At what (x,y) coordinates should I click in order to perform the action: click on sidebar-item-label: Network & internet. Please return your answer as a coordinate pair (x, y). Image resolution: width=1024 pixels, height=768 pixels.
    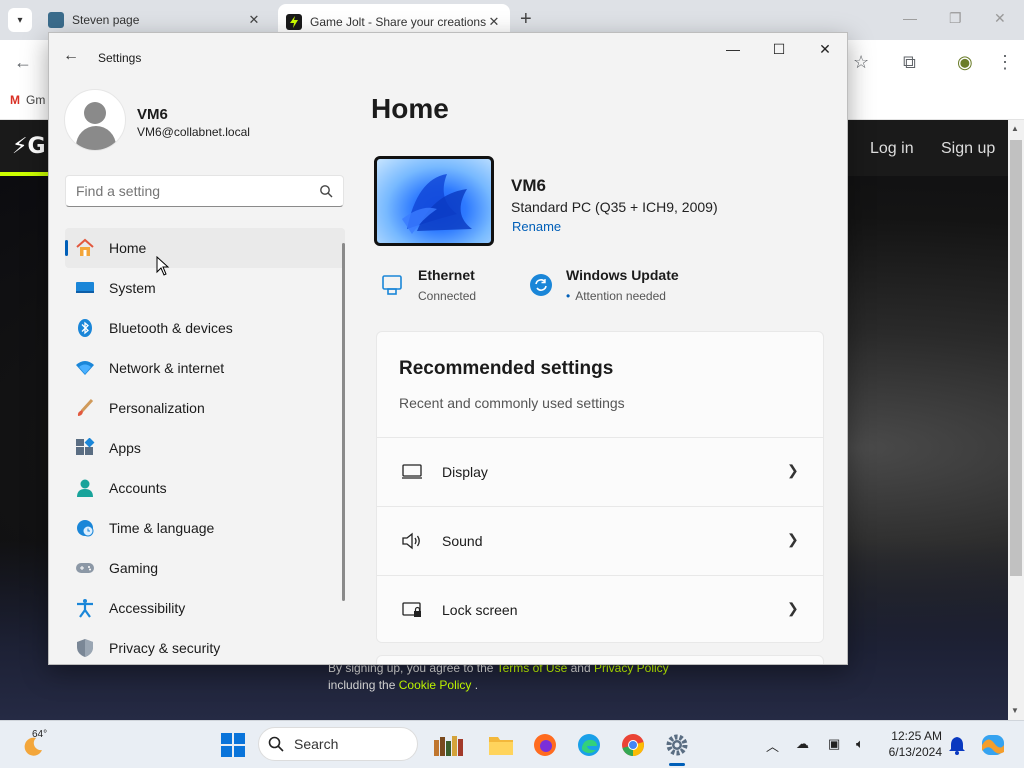
    Looking at the image, I should click on (167, 368).